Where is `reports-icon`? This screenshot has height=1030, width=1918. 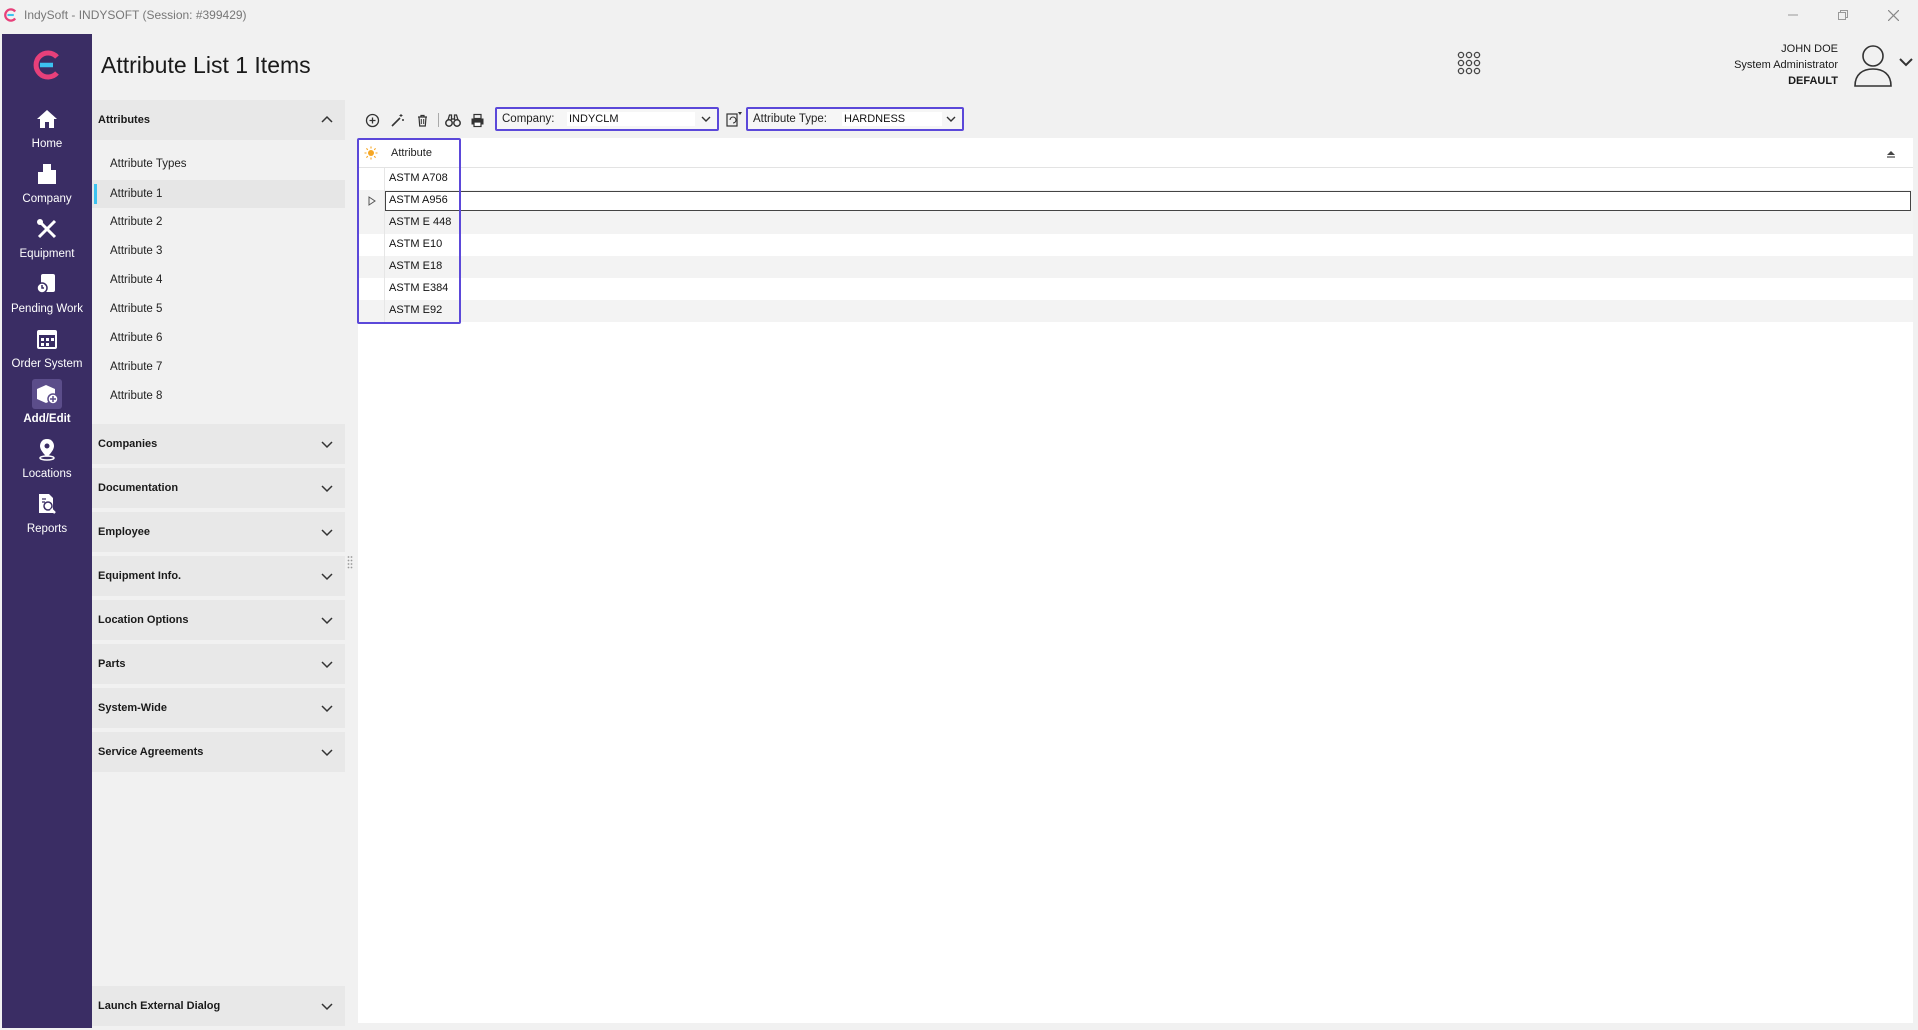 reports-icon is located at coordinates (47, 504).